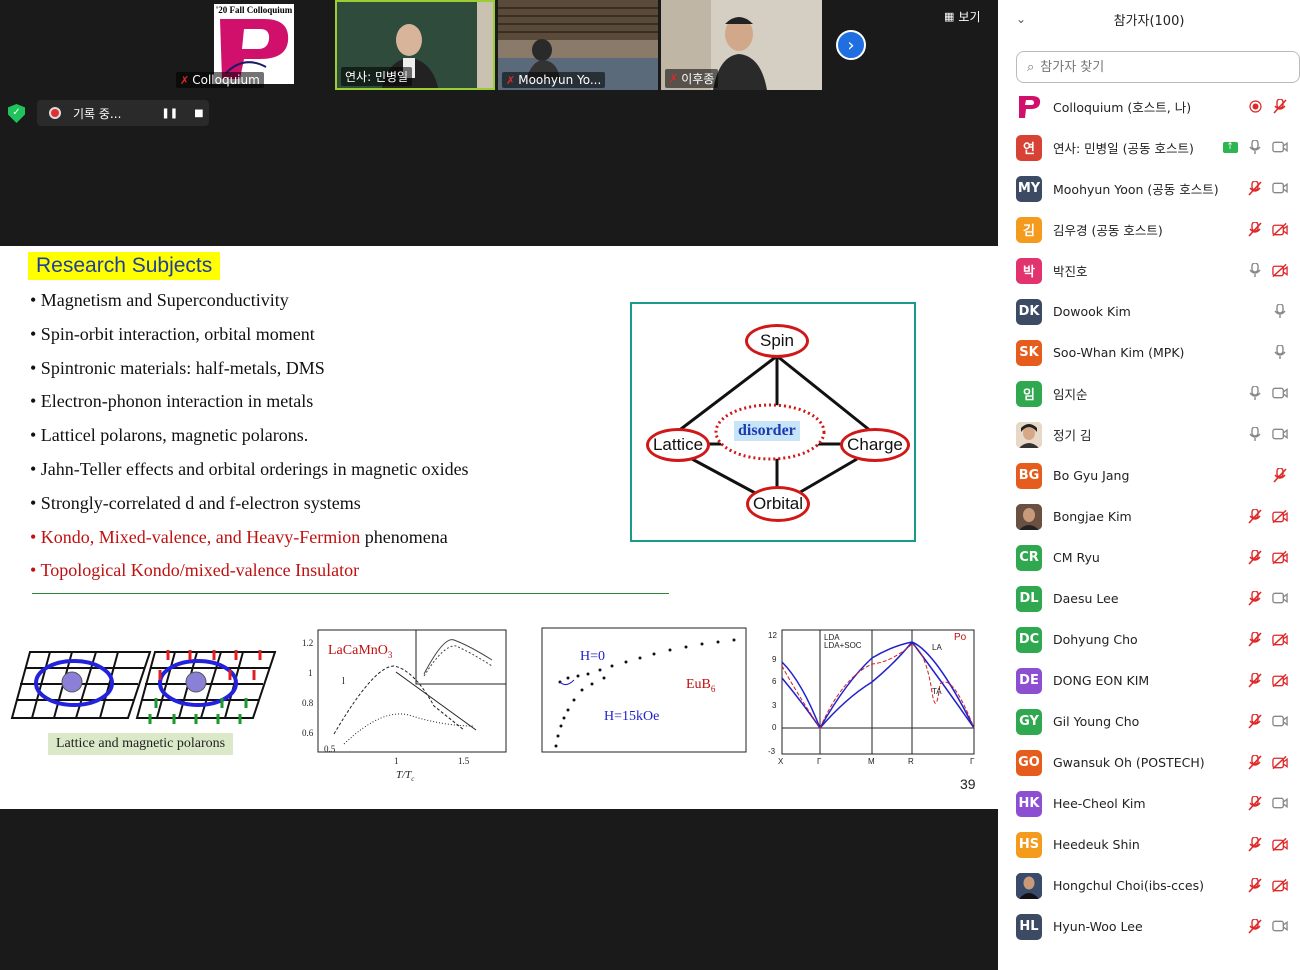 This screenshot has height=970, width=1300. I want to click on view-label: 보기, so click(969, 17).